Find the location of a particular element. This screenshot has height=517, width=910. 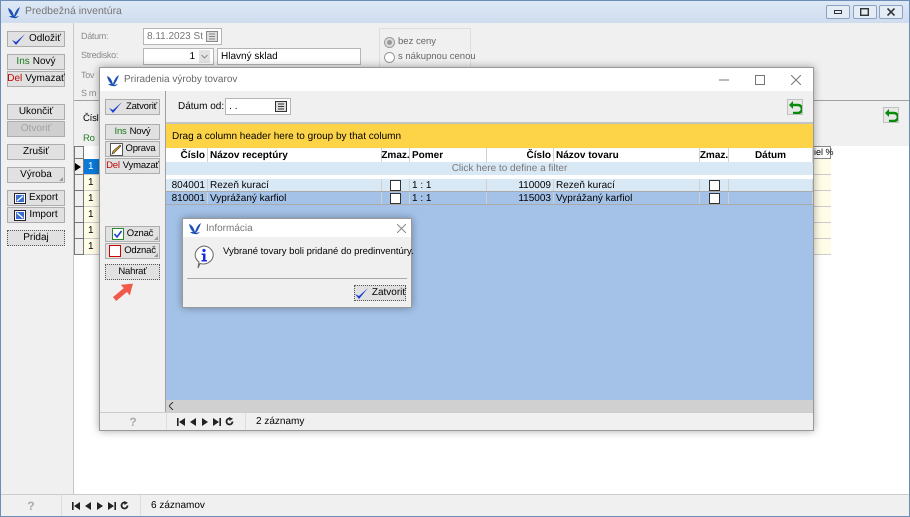

section-note: Ro is located at coordinates (89, 139).